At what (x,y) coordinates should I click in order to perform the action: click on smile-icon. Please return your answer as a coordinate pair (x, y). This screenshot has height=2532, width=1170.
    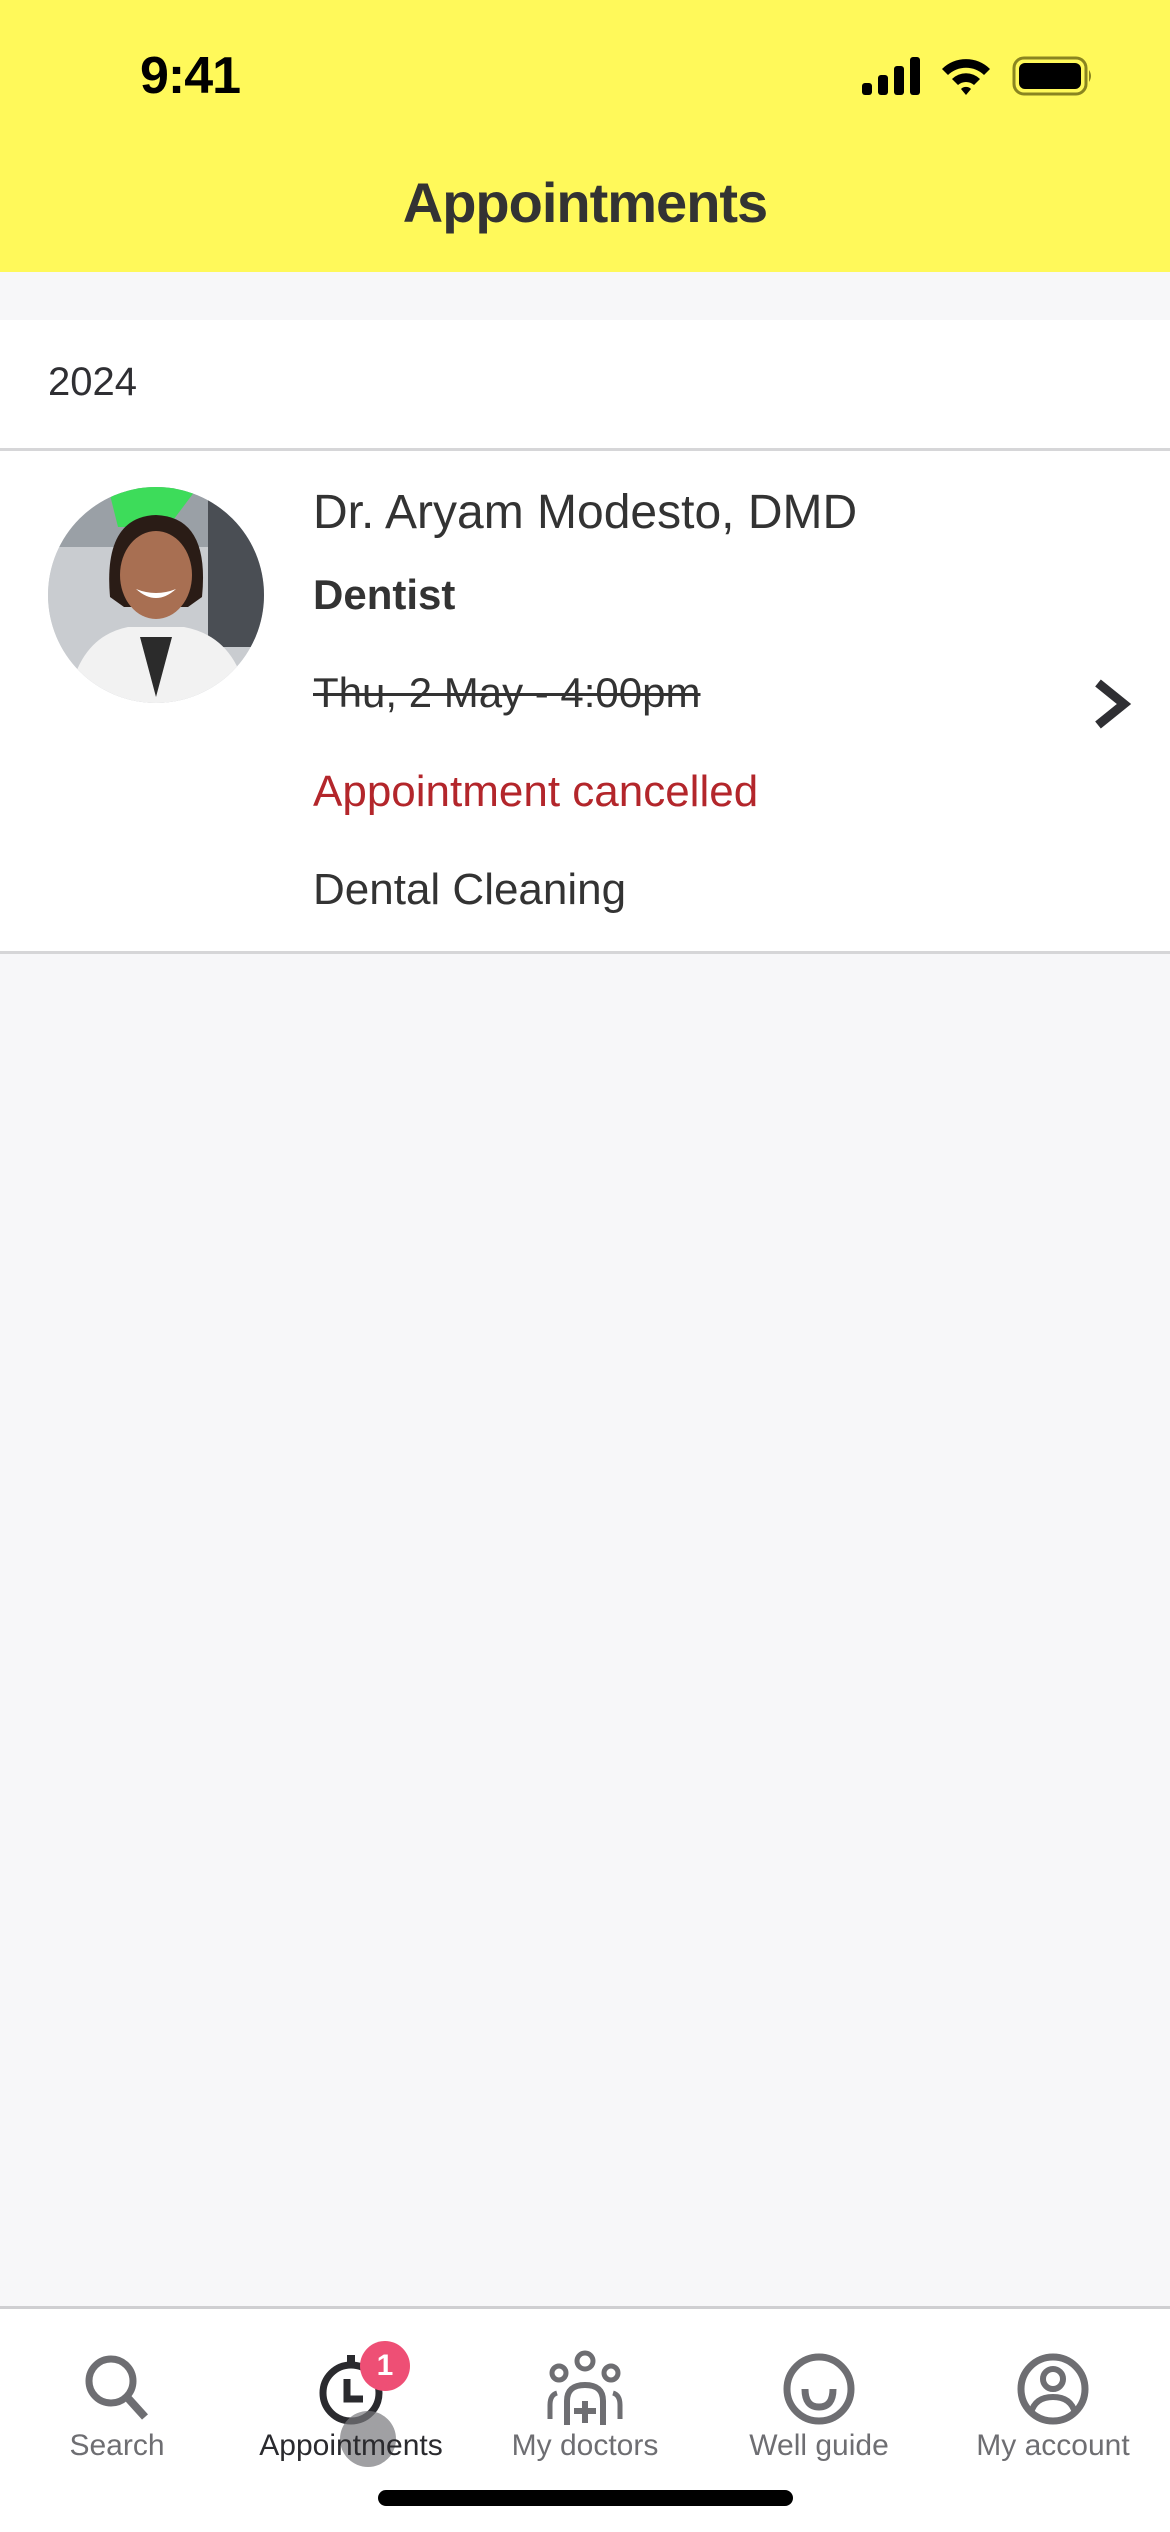
    Looking at the image, I should click on (819, 2389).